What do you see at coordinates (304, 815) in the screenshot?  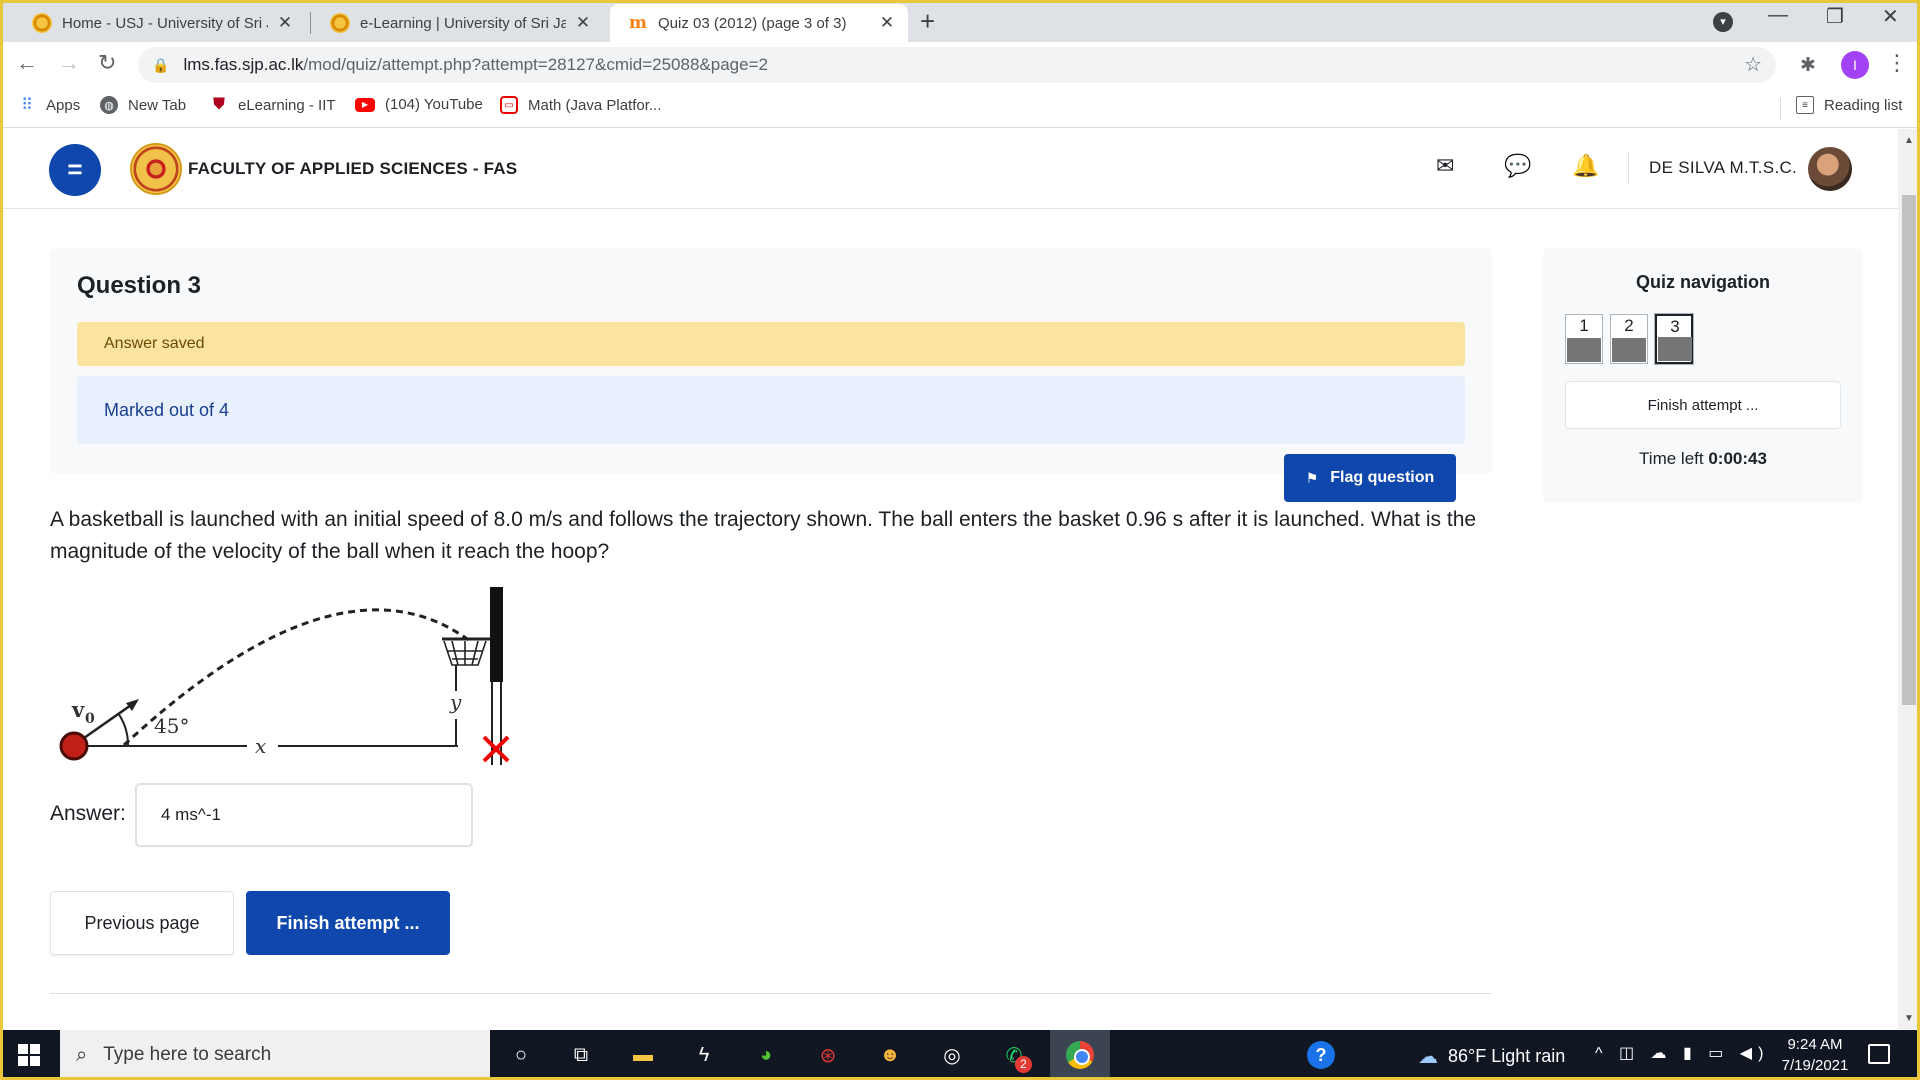 I see `answer-input` at bounding box center [304, 815].